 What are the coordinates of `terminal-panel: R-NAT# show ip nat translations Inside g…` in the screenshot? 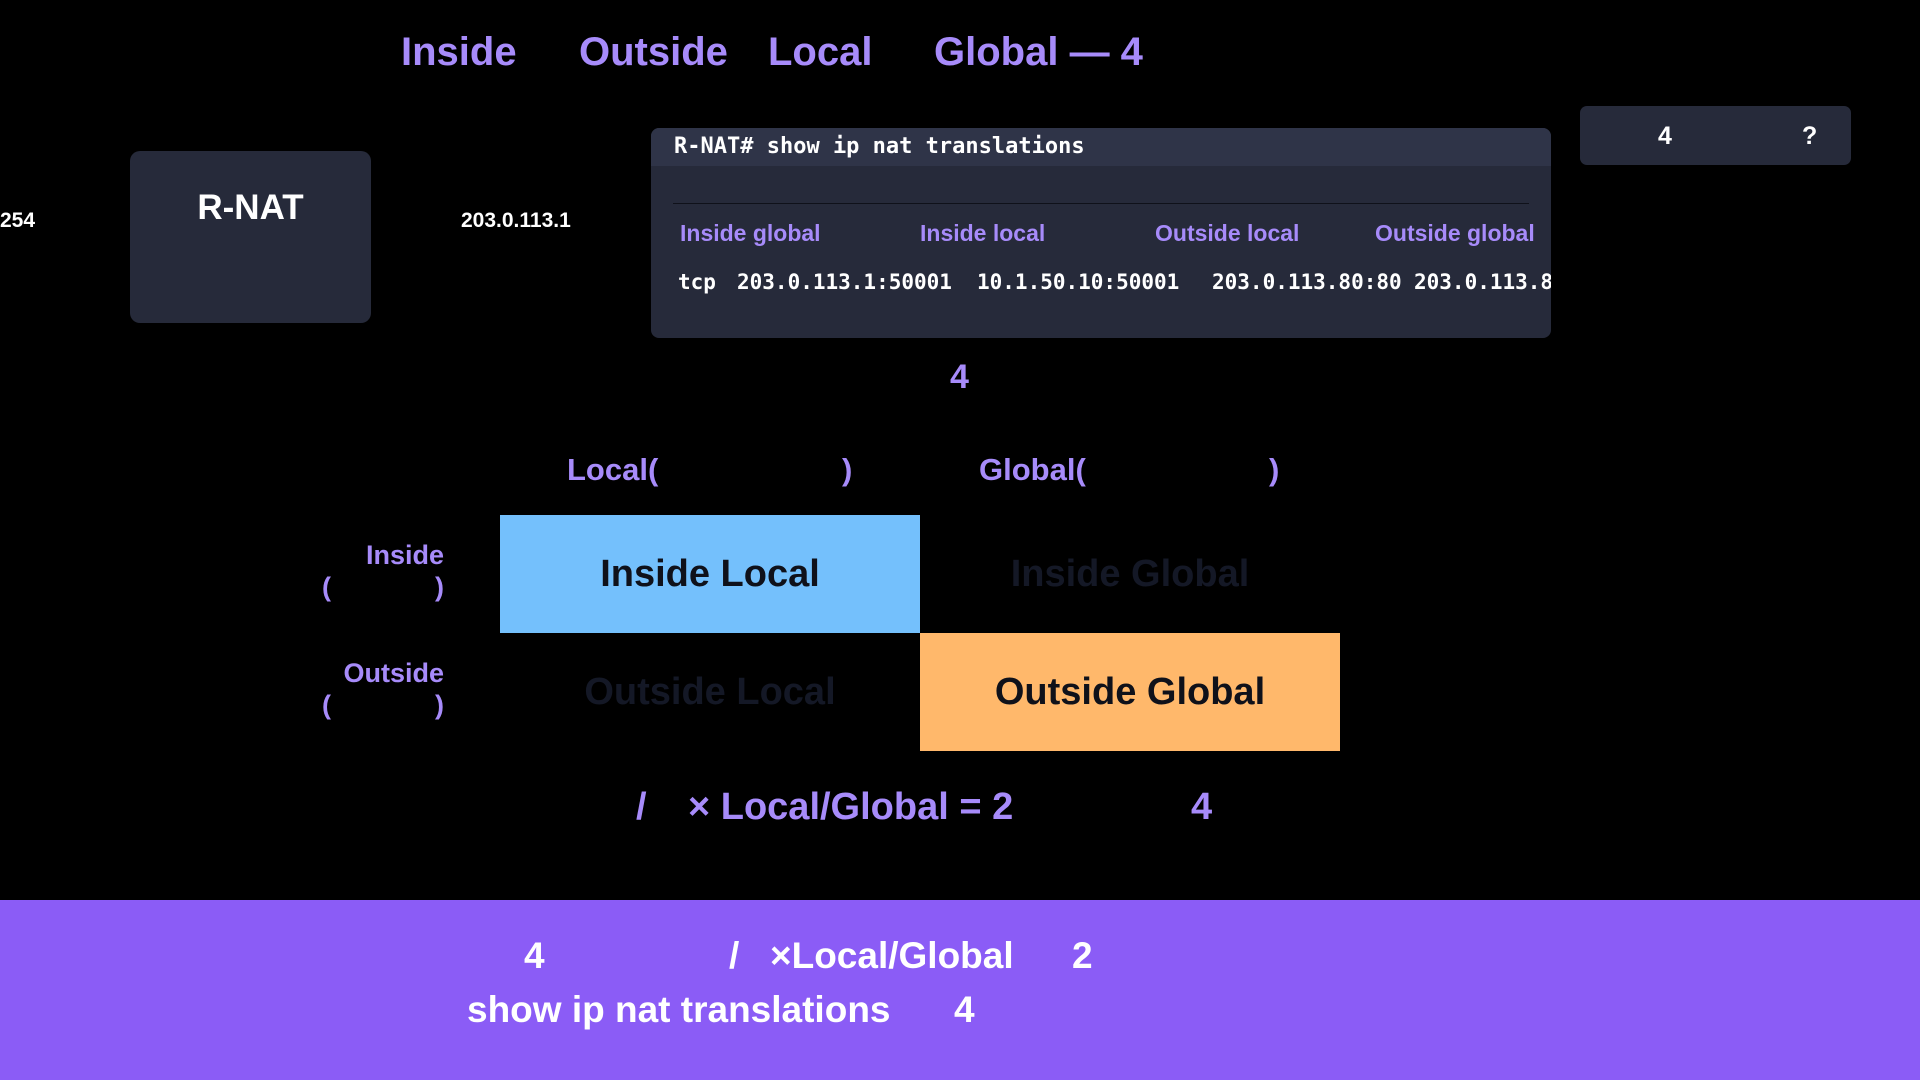 It's located at (1101, 233).